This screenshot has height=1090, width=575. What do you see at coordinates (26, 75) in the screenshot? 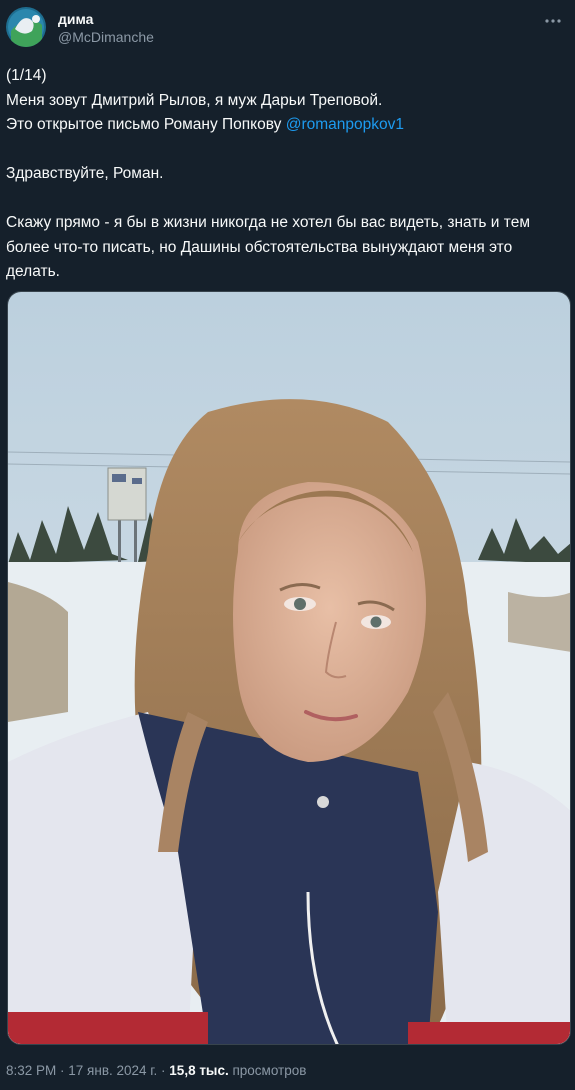
I see `text-line: (1/14)` at bounding box center [26, 75].